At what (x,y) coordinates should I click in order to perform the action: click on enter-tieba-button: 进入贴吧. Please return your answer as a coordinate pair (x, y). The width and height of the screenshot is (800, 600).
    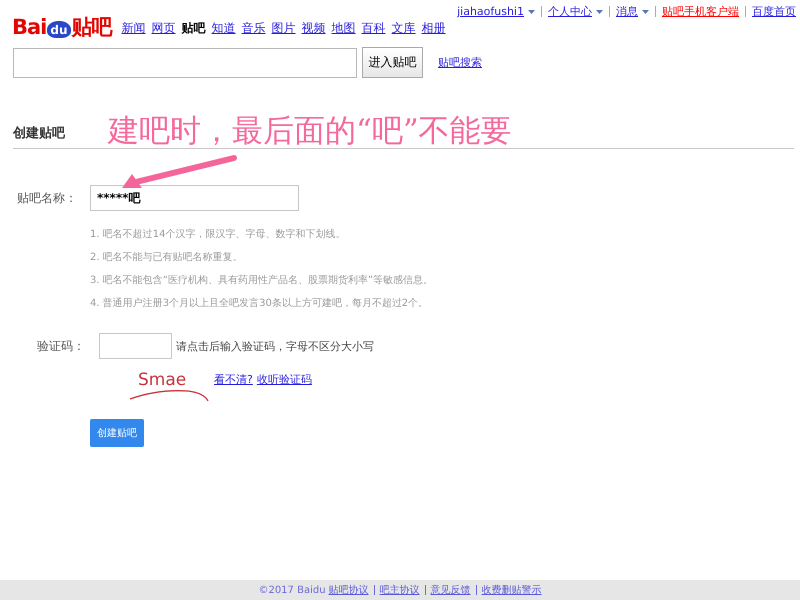
    Looking at the image, I should click on (392, 62).